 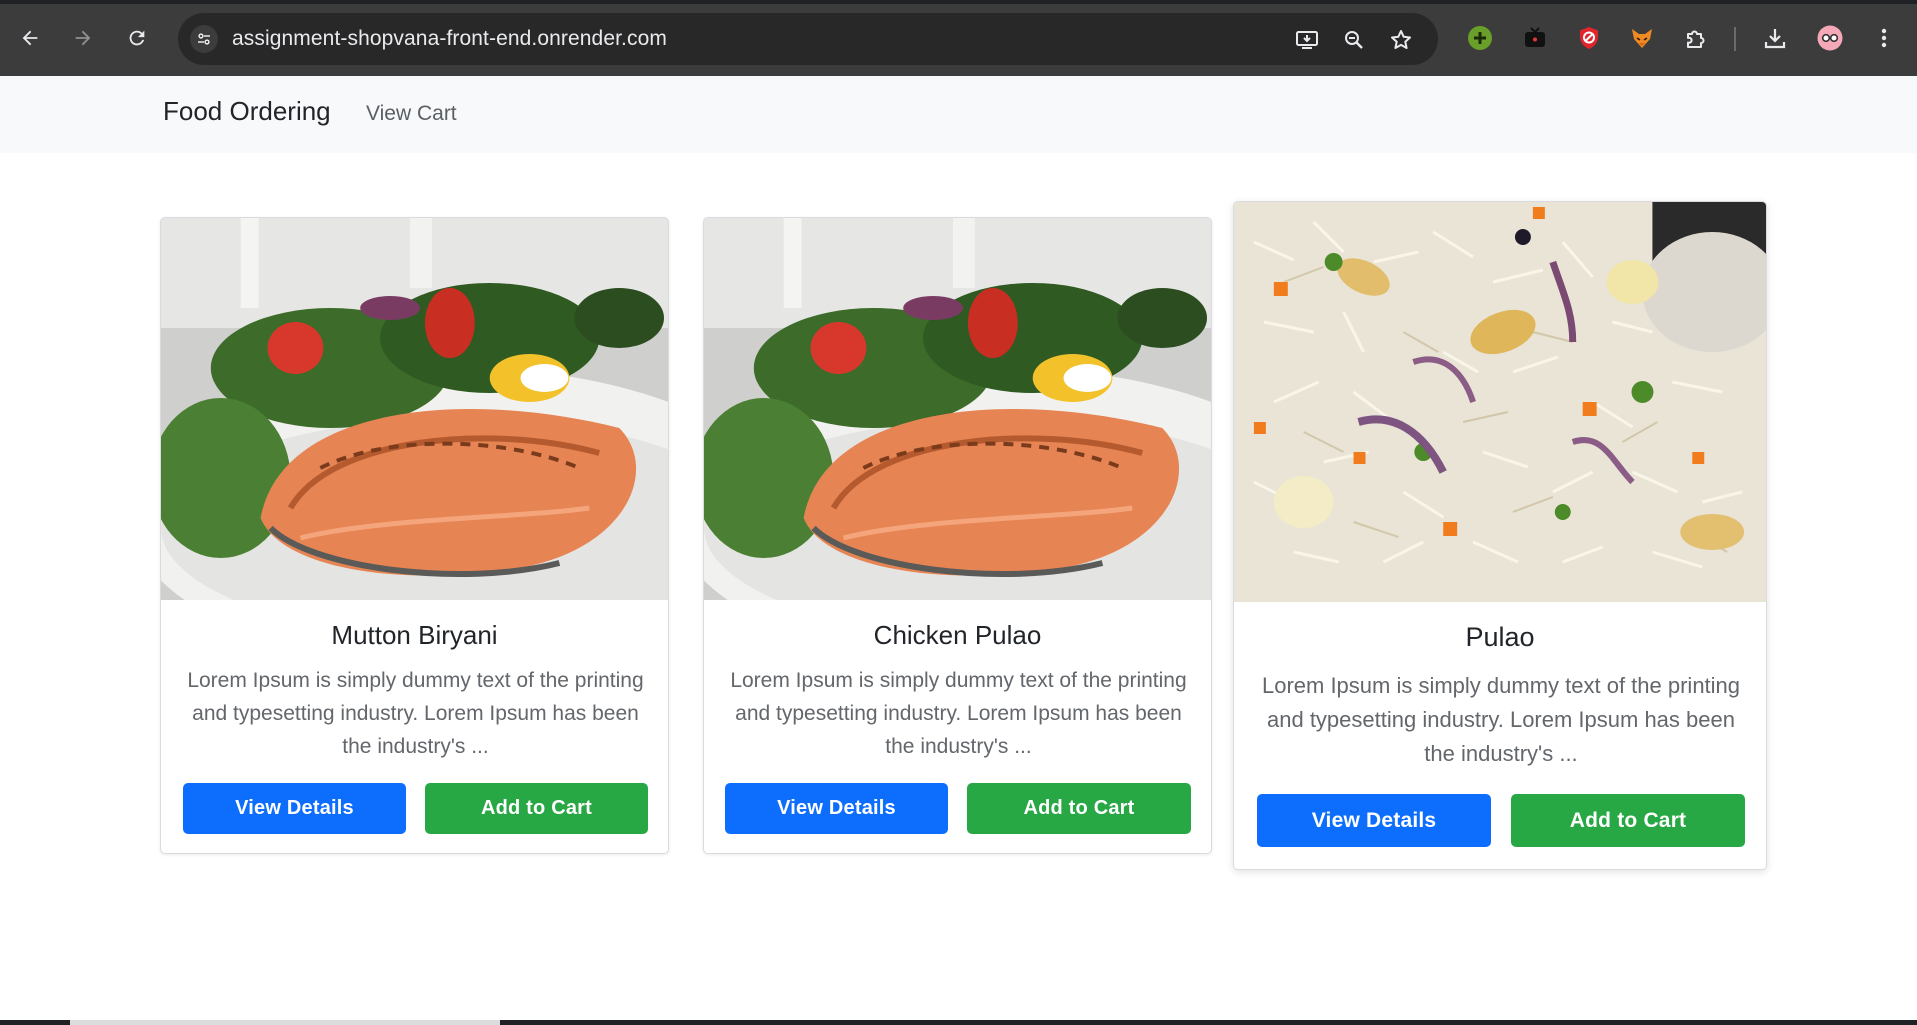 What do you see at coordinates (204, 39) in the screenshot?
I see `site-settings-icon` at bounding box center [204, 39].